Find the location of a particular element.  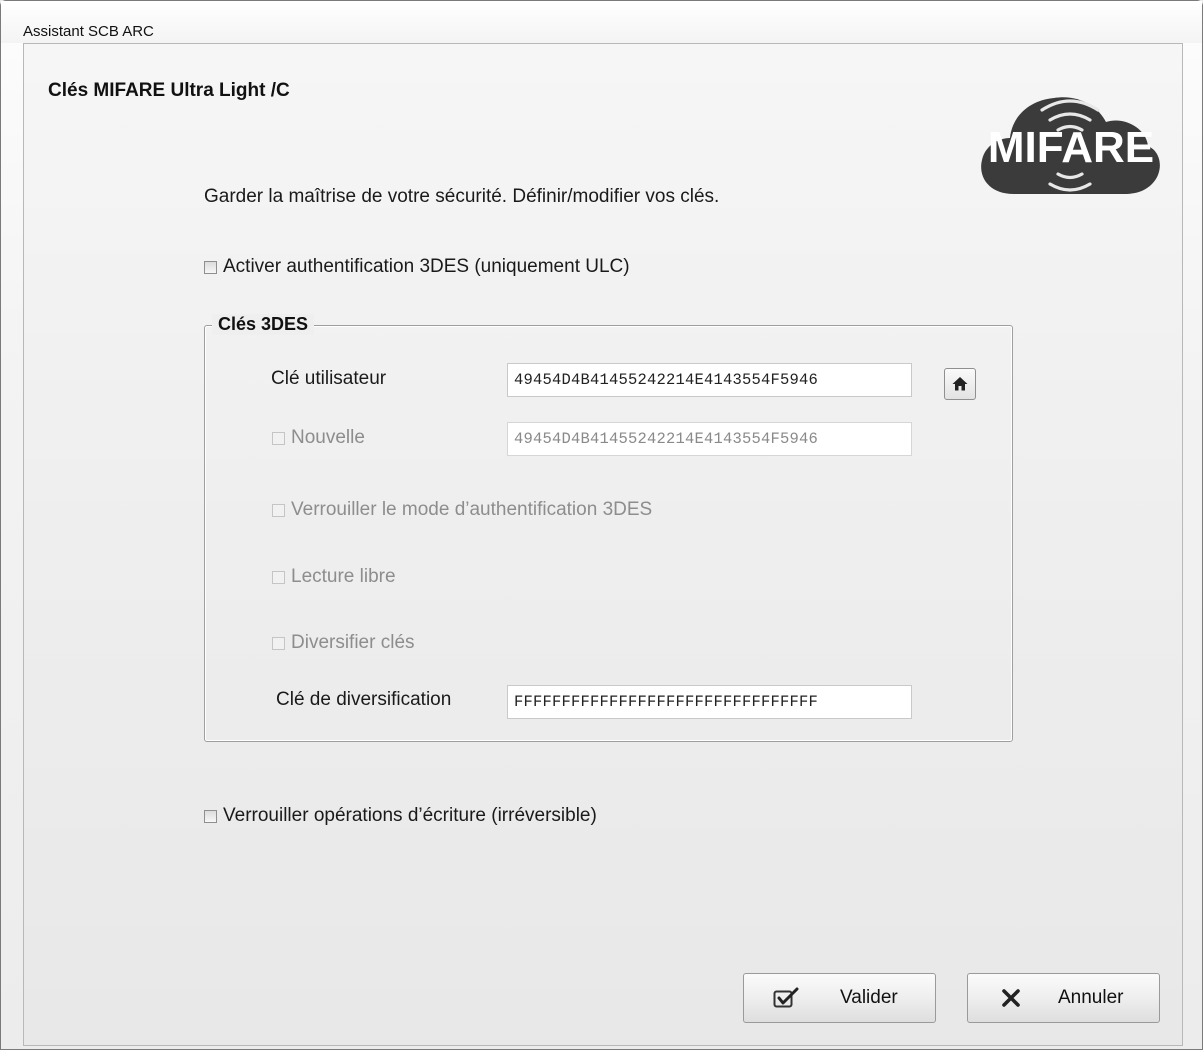

new-key-label: Nouvelle is located at coordinates (328, 437).